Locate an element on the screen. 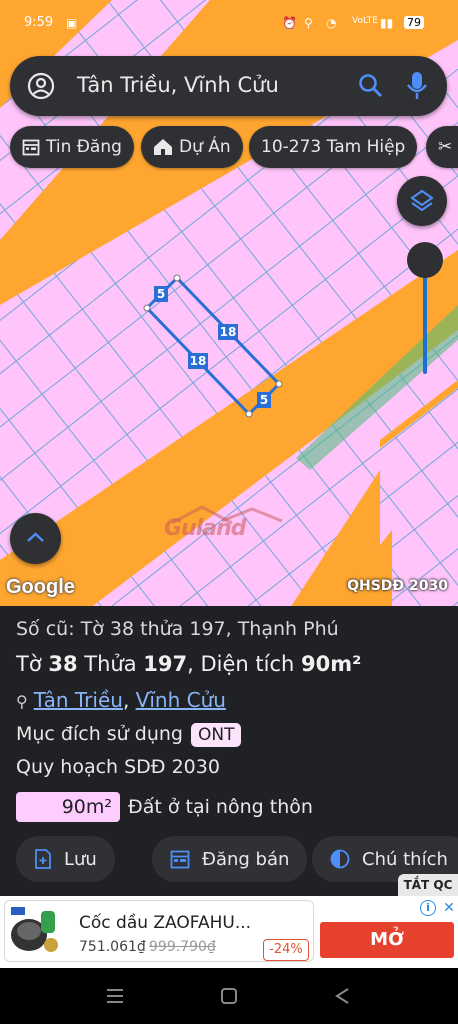 The image size is (458, 1024). purpose-label: Mục đích sử dụng is located at coordinates (99, 734).